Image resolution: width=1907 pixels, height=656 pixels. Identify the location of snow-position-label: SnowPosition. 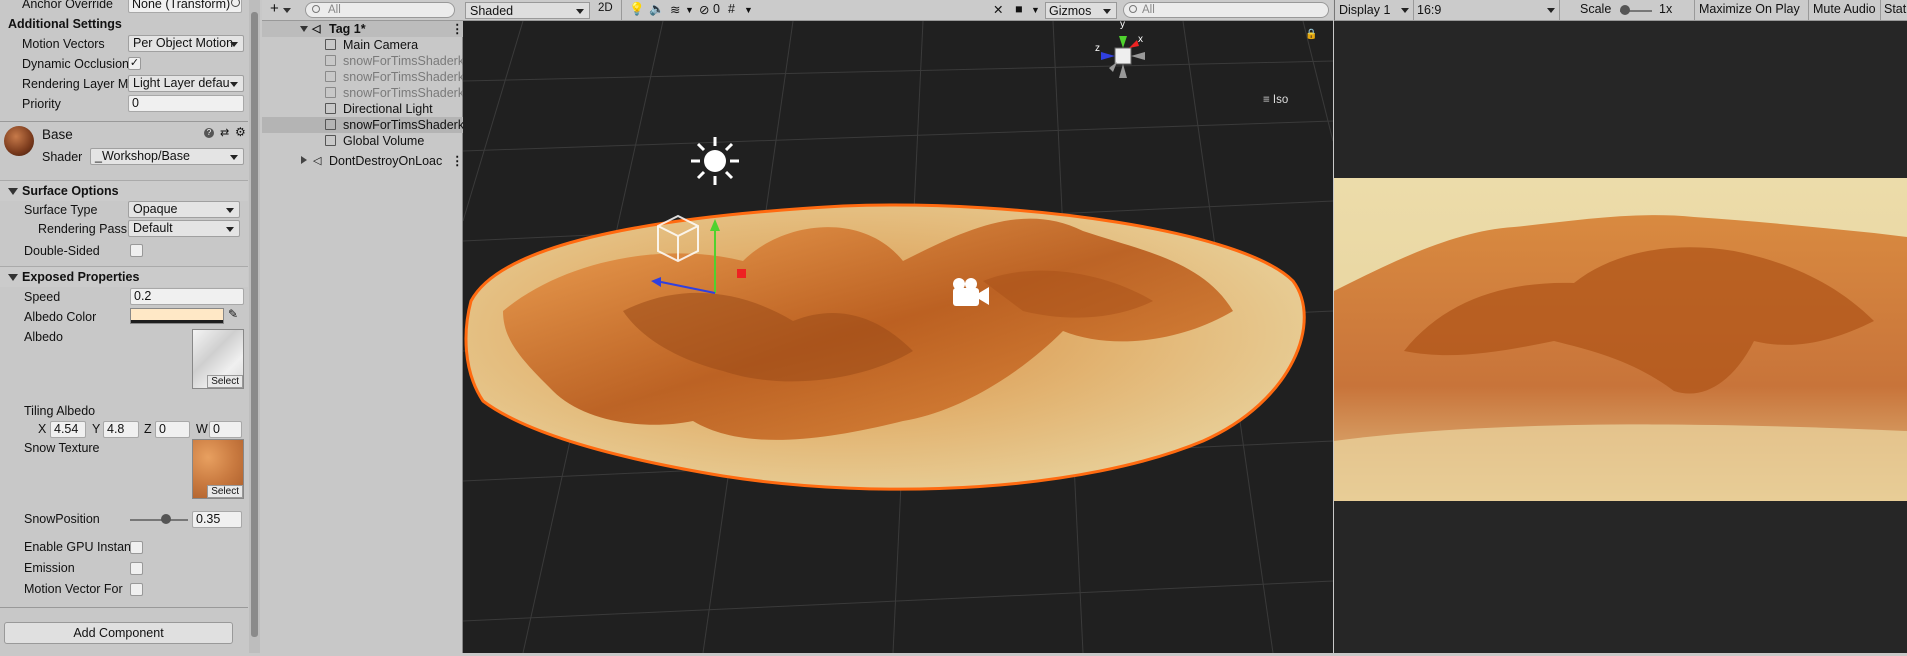
(62, 519).